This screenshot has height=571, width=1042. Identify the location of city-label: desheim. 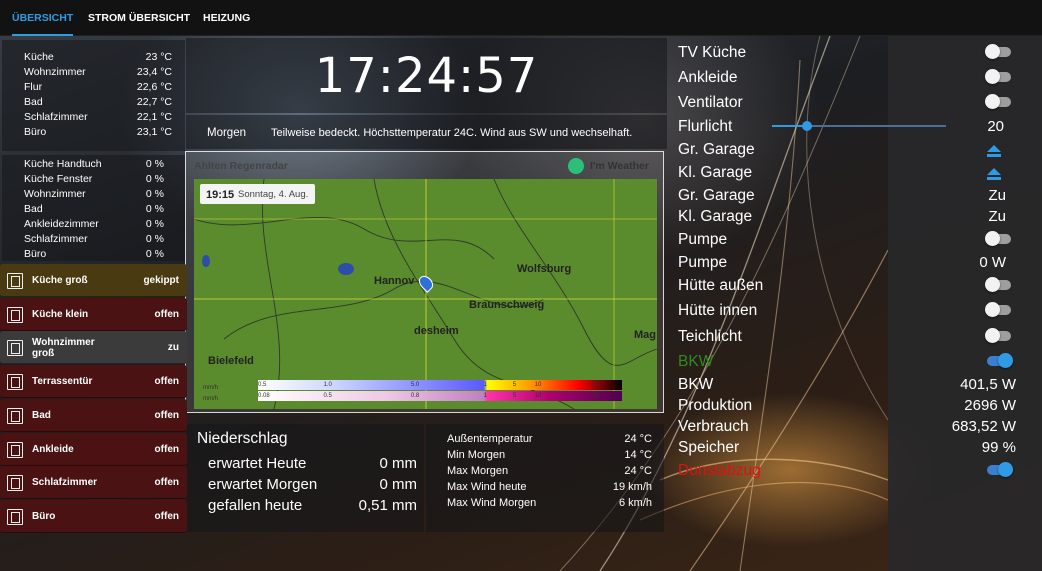
(436, 331).